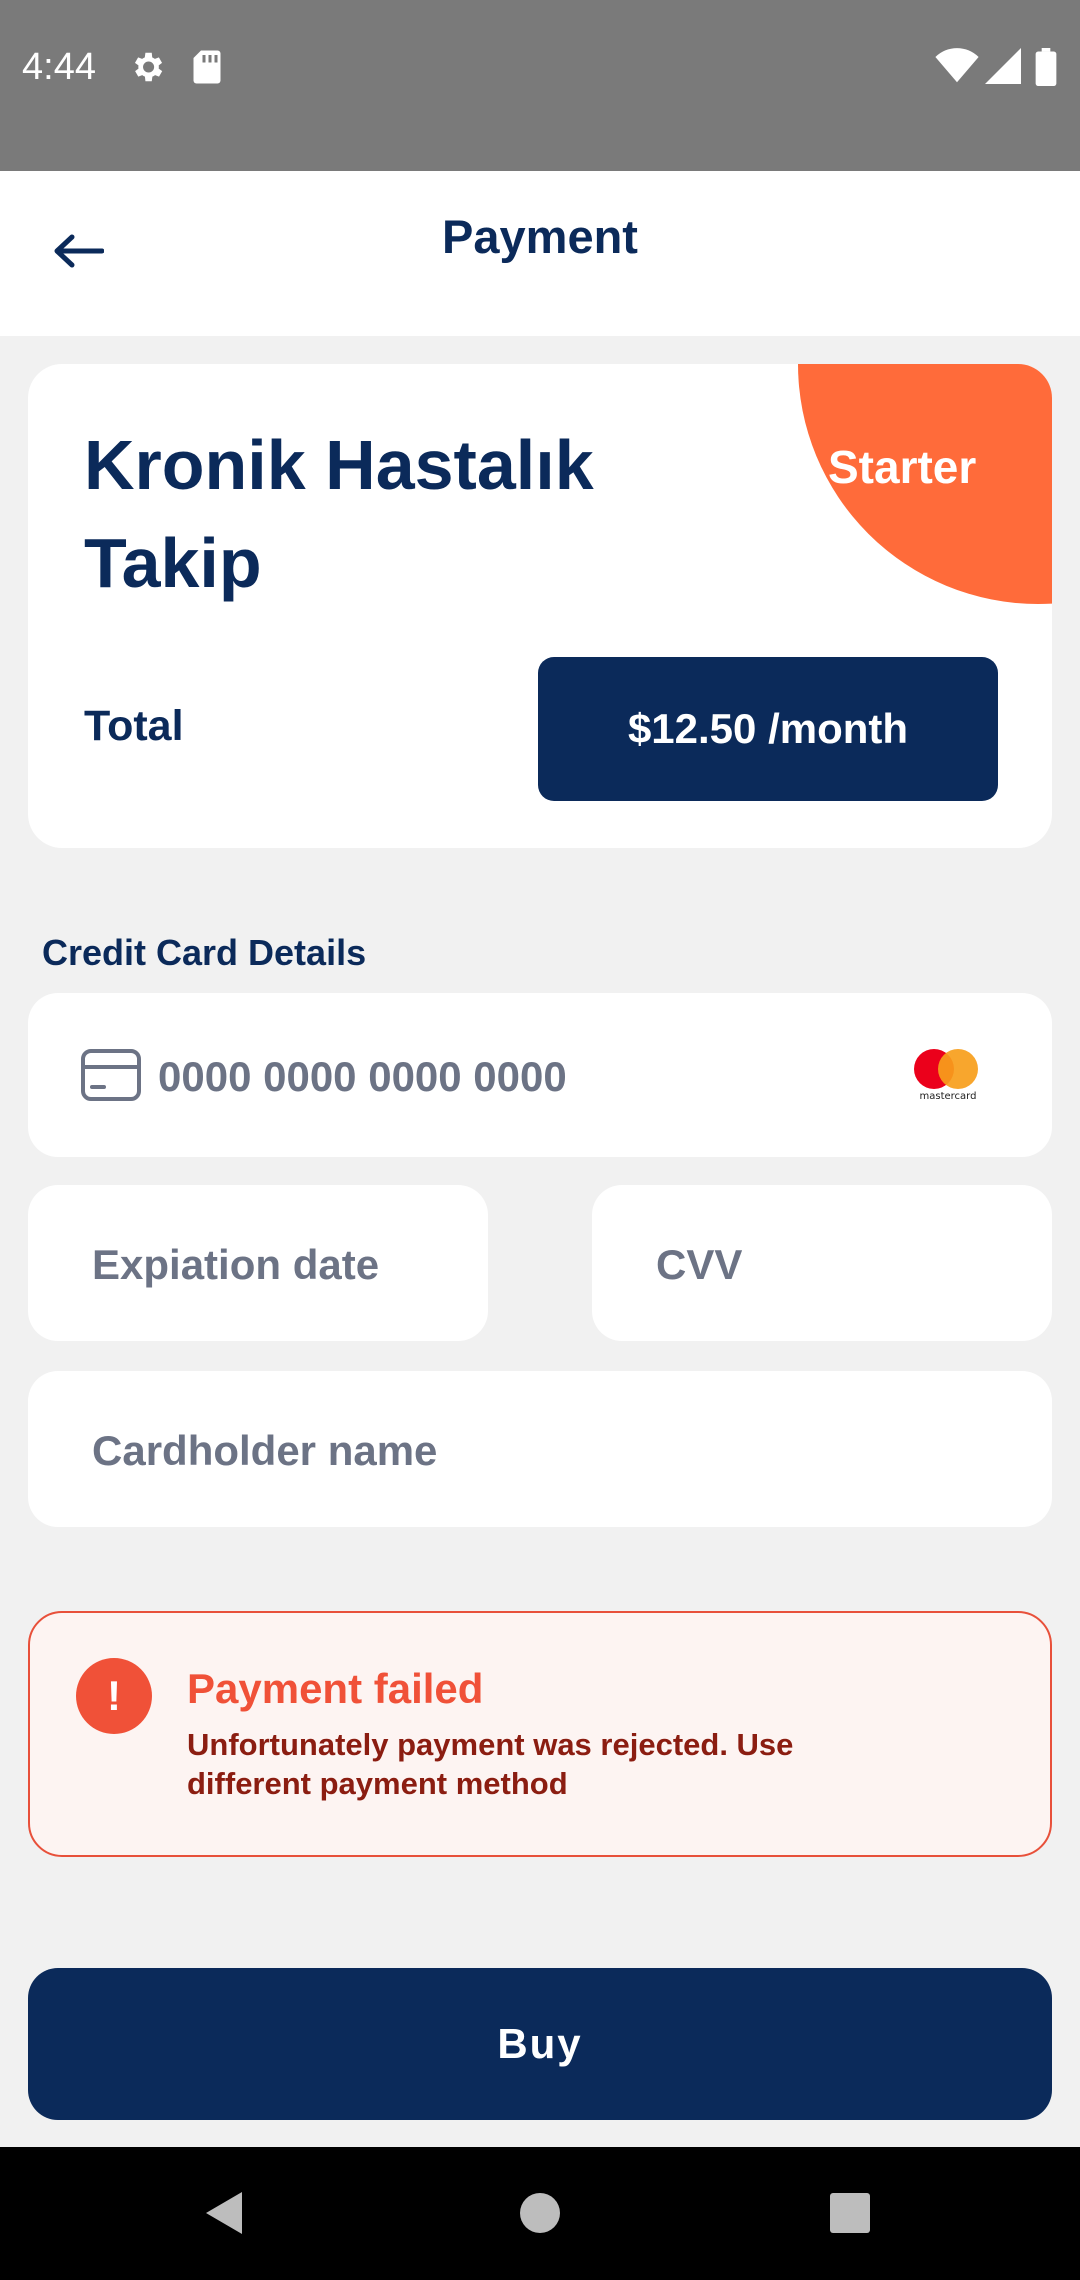 The image size is (1080, 2280). I want to click on card-number-placeholder: 0000 0000 0000 0000, so click(362, 1076).